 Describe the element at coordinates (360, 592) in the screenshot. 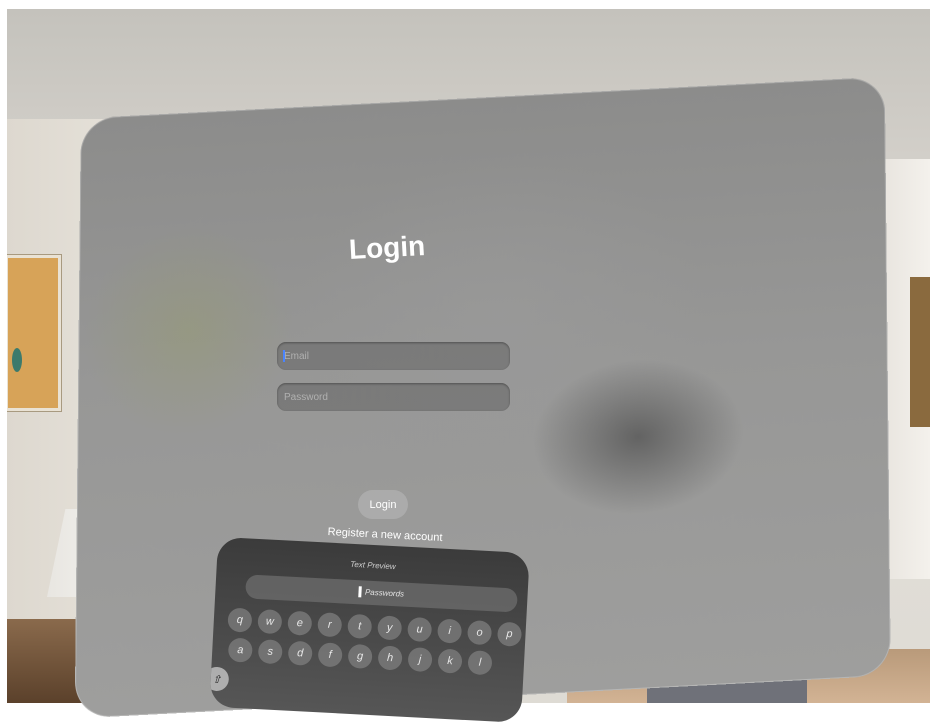

I see `key-icon` at that location.